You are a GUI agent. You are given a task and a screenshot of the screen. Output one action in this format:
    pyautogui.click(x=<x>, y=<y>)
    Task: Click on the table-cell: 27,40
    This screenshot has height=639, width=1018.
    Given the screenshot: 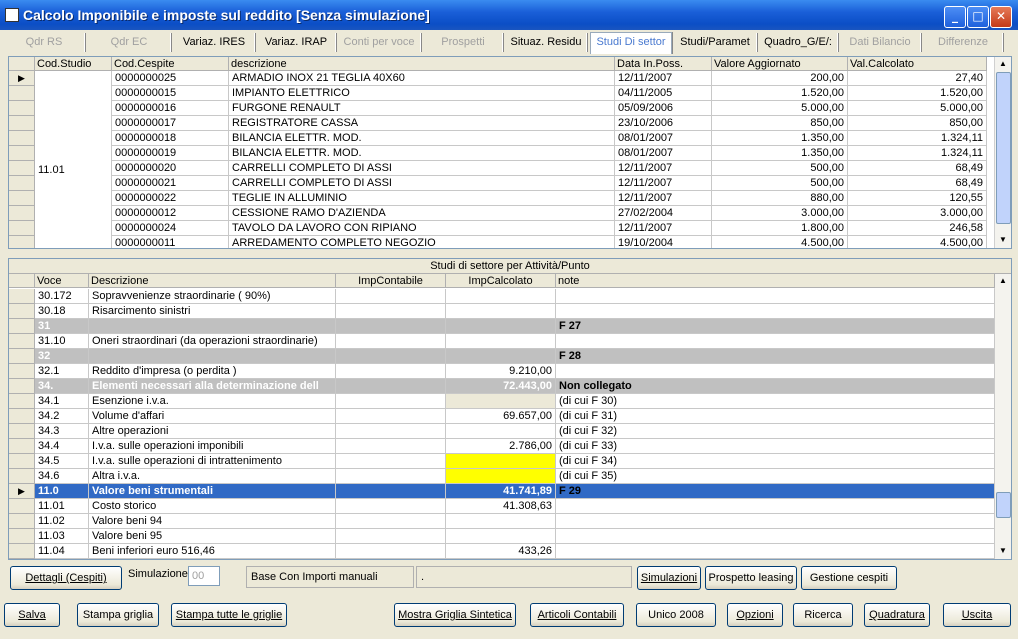 What is the action you would take?
    pyautogui.click(x=917, y=78)
    